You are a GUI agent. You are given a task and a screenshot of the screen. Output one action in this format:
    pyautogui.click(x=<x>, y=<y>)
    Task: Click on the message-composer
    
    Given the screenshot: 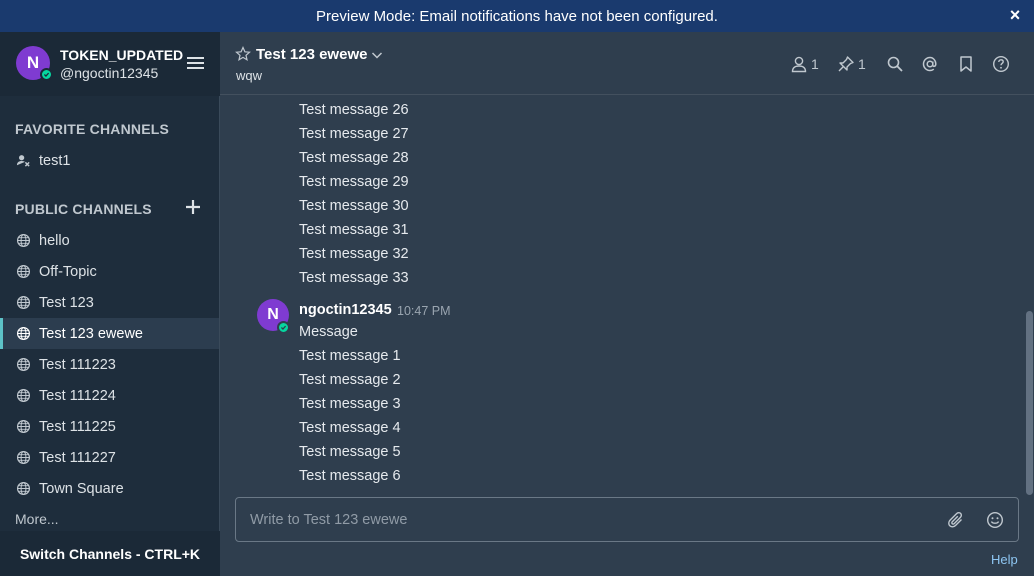 What is the action you would take?
    pyautogui.click(x=627, y=519)
    